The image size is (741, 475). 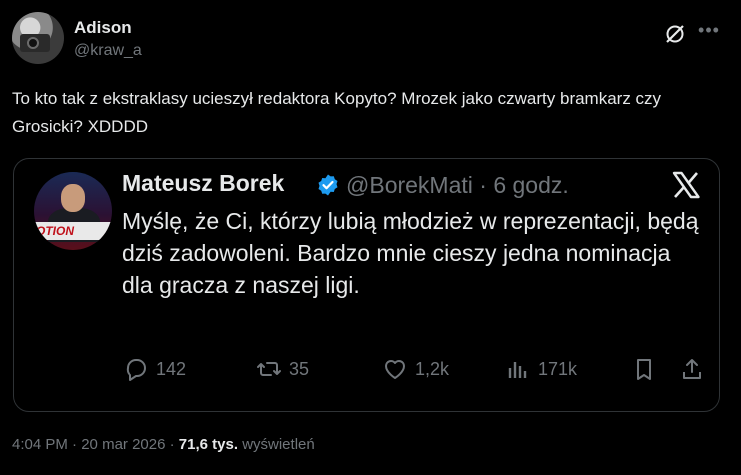 I want to click on views-count: 171k, so click(x=558, y=368).